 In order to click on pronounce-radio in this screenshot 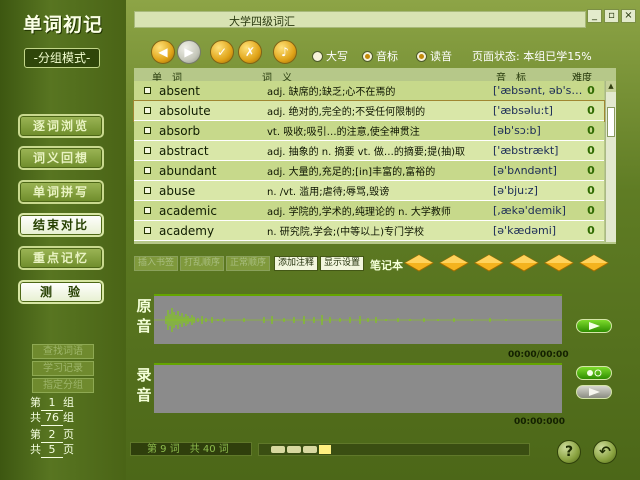, I will do `click(421, 56)`.